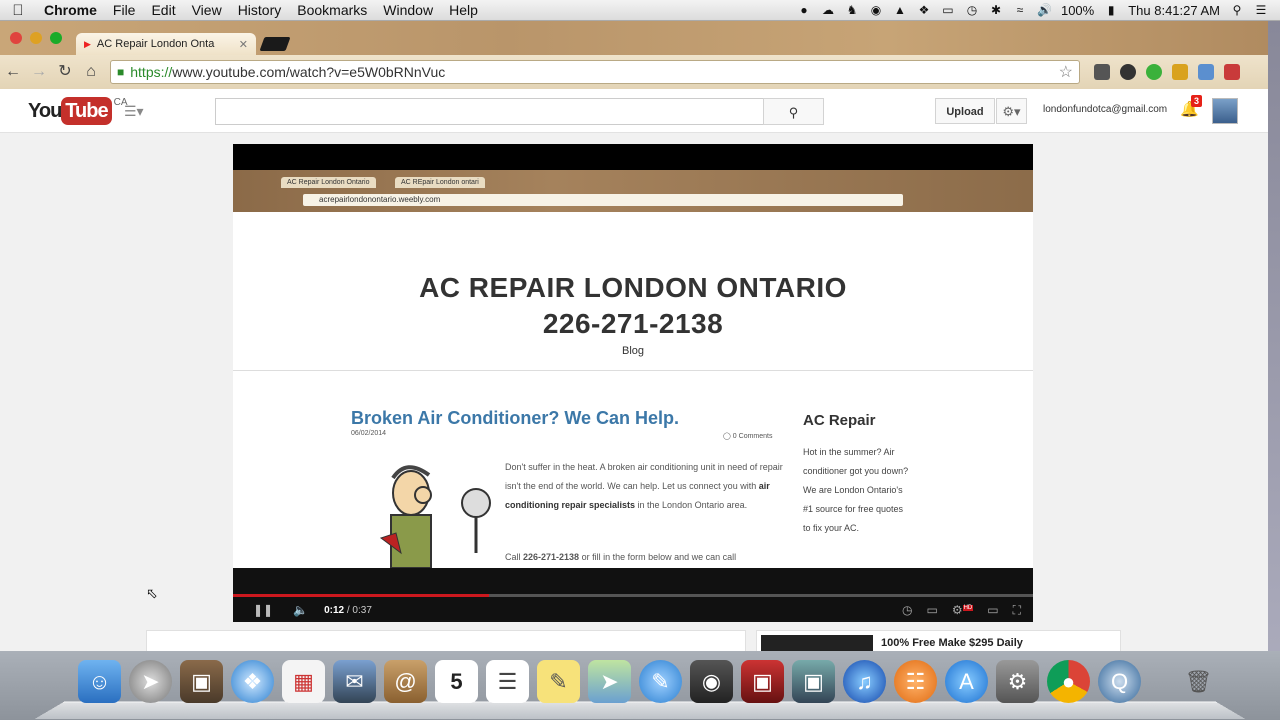  I want to click on safari-icon: ❖, so click(252, 681).